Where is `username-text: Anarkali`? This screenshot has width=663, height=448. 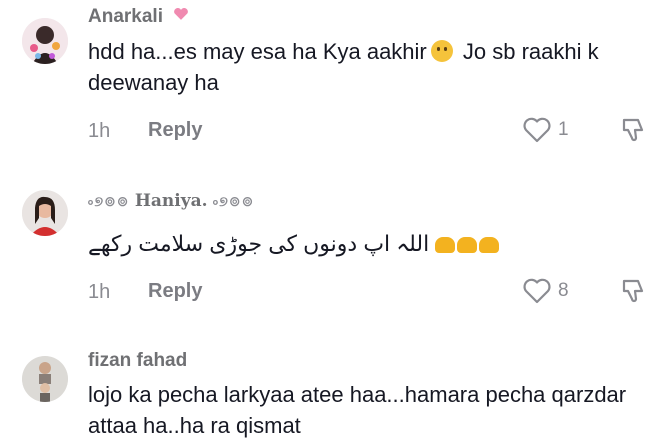
username-text: Anarkali is located at coordinates (125, 16).